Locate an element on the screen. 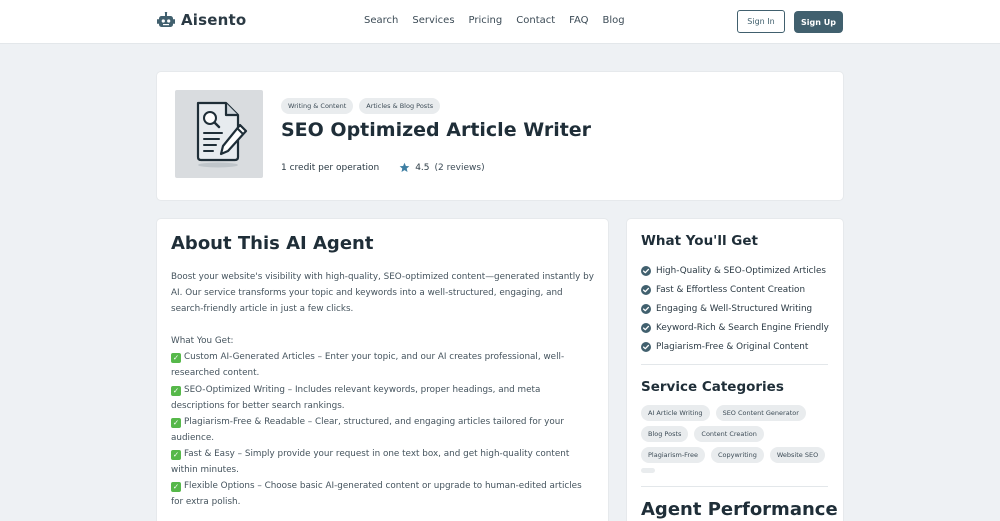 The height and width of the screenshot is (521, 1000). star-icon is located at coordinates (404, 167).